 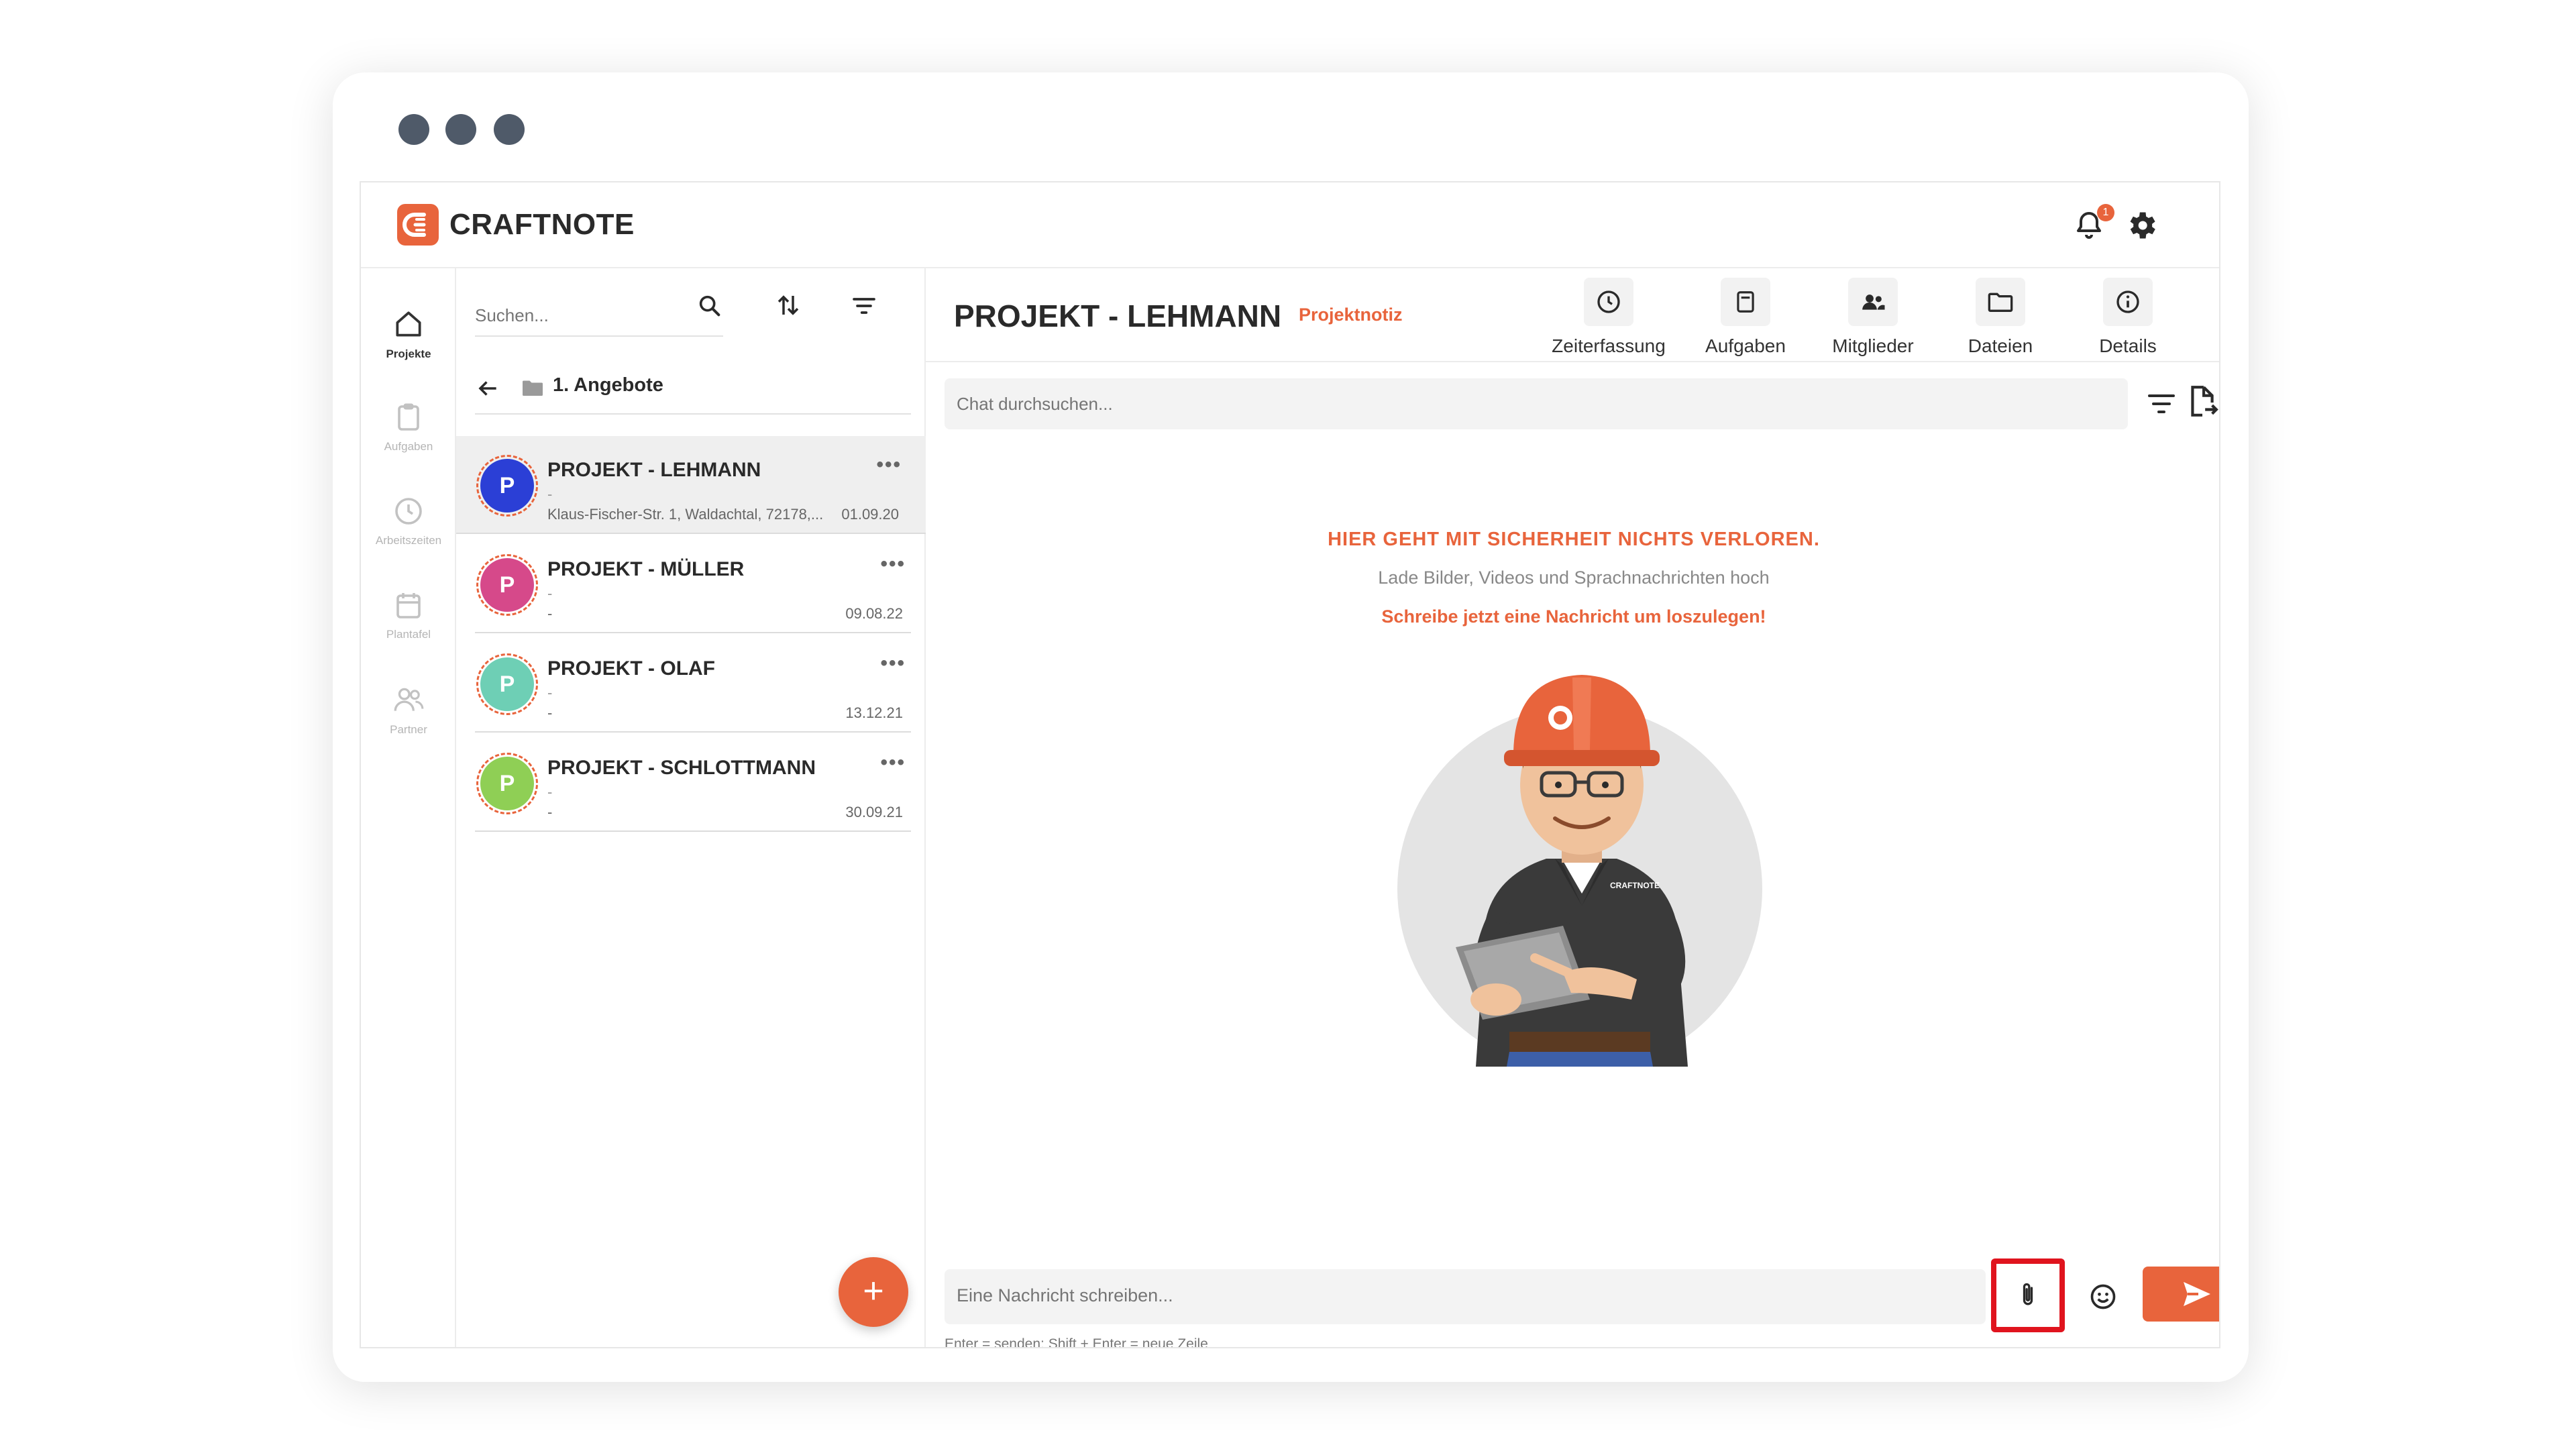 I want to click on task-icon, so click(x=1745, y=302).